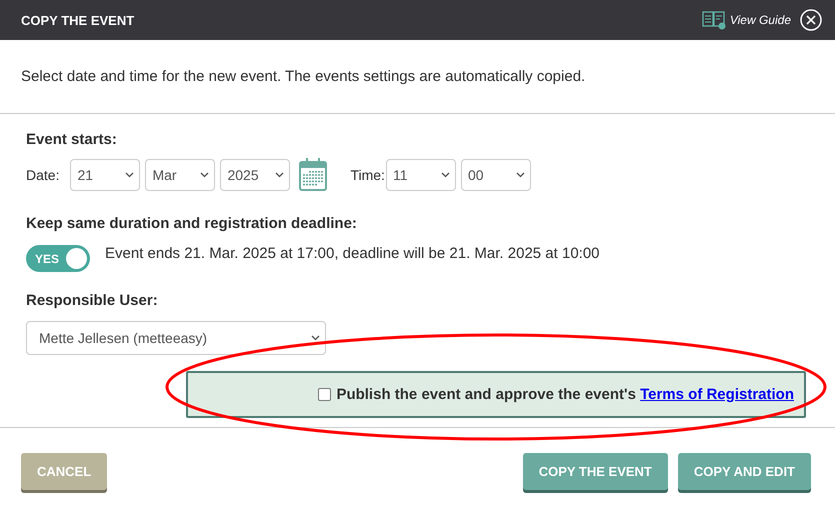  I want to click on day-dropdown: 21, so click(105, 174).